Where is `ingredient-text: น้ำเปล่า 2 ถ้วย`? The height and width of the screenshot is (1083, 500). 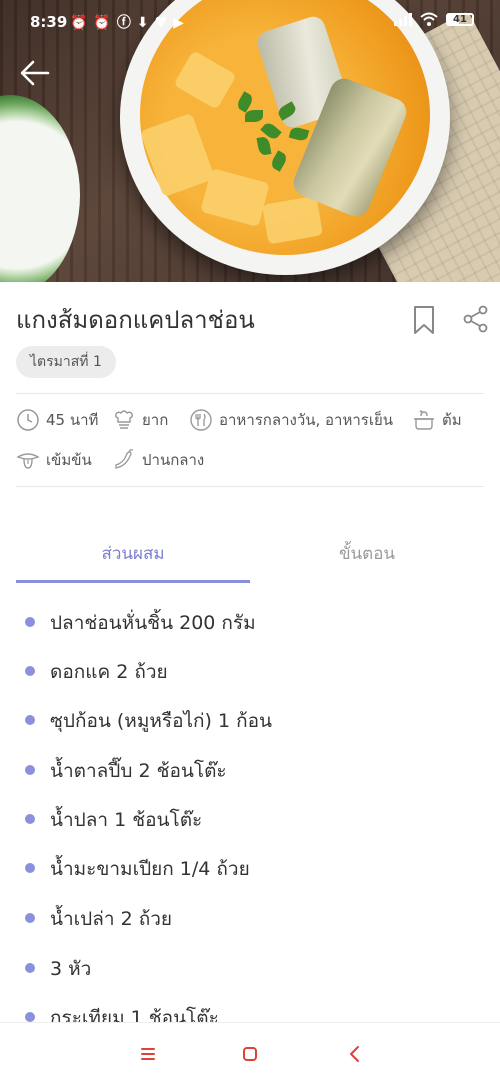 ingredient-text: น้ำเปล่า 2 ถ้วย is located at coordinates (111, 919).